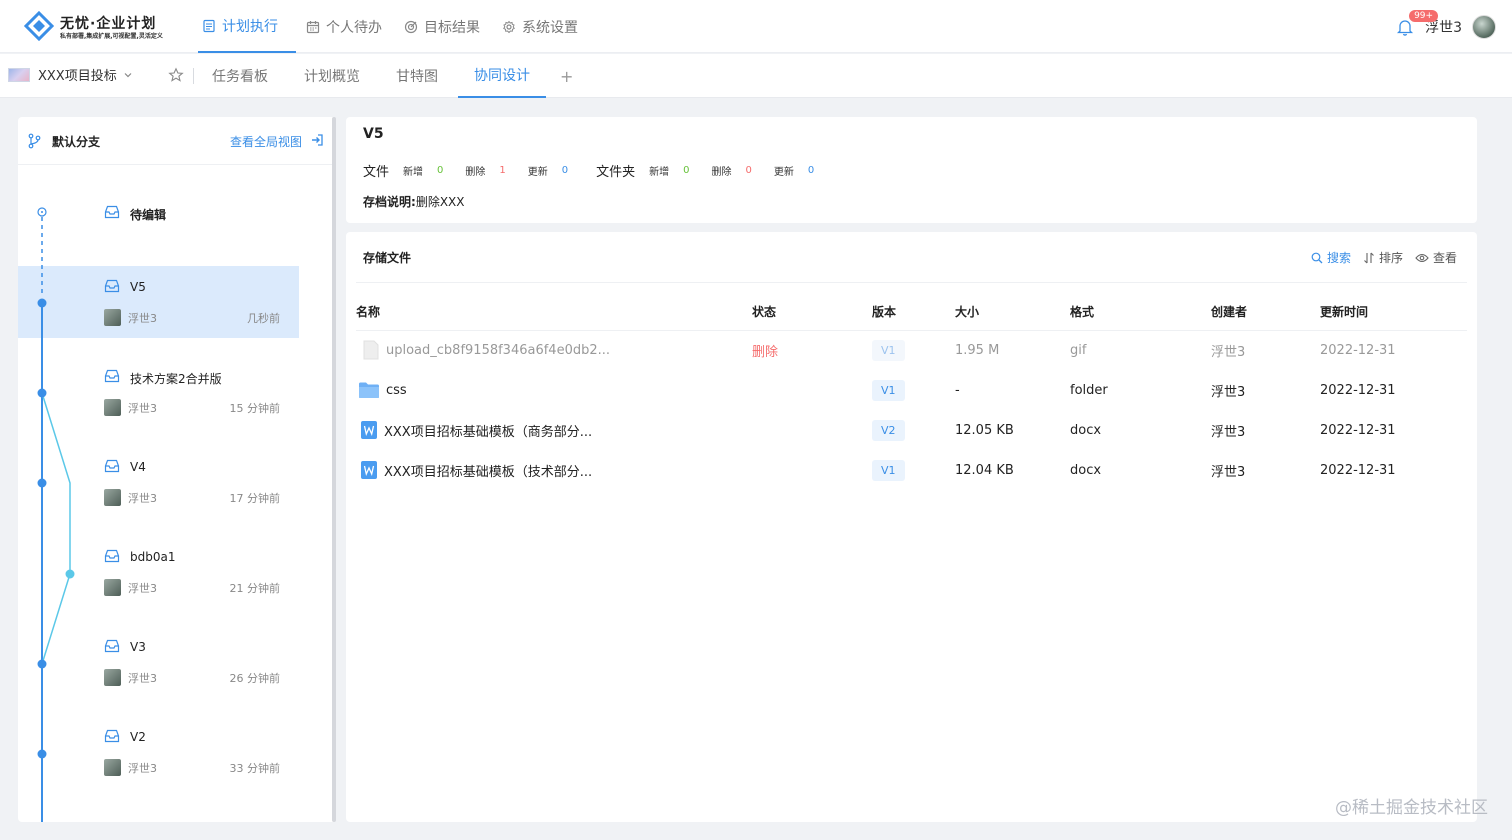 The height and width of the screenshot is (840, 1512). I want to click on branch-item-title: V3, so click(138, 647).